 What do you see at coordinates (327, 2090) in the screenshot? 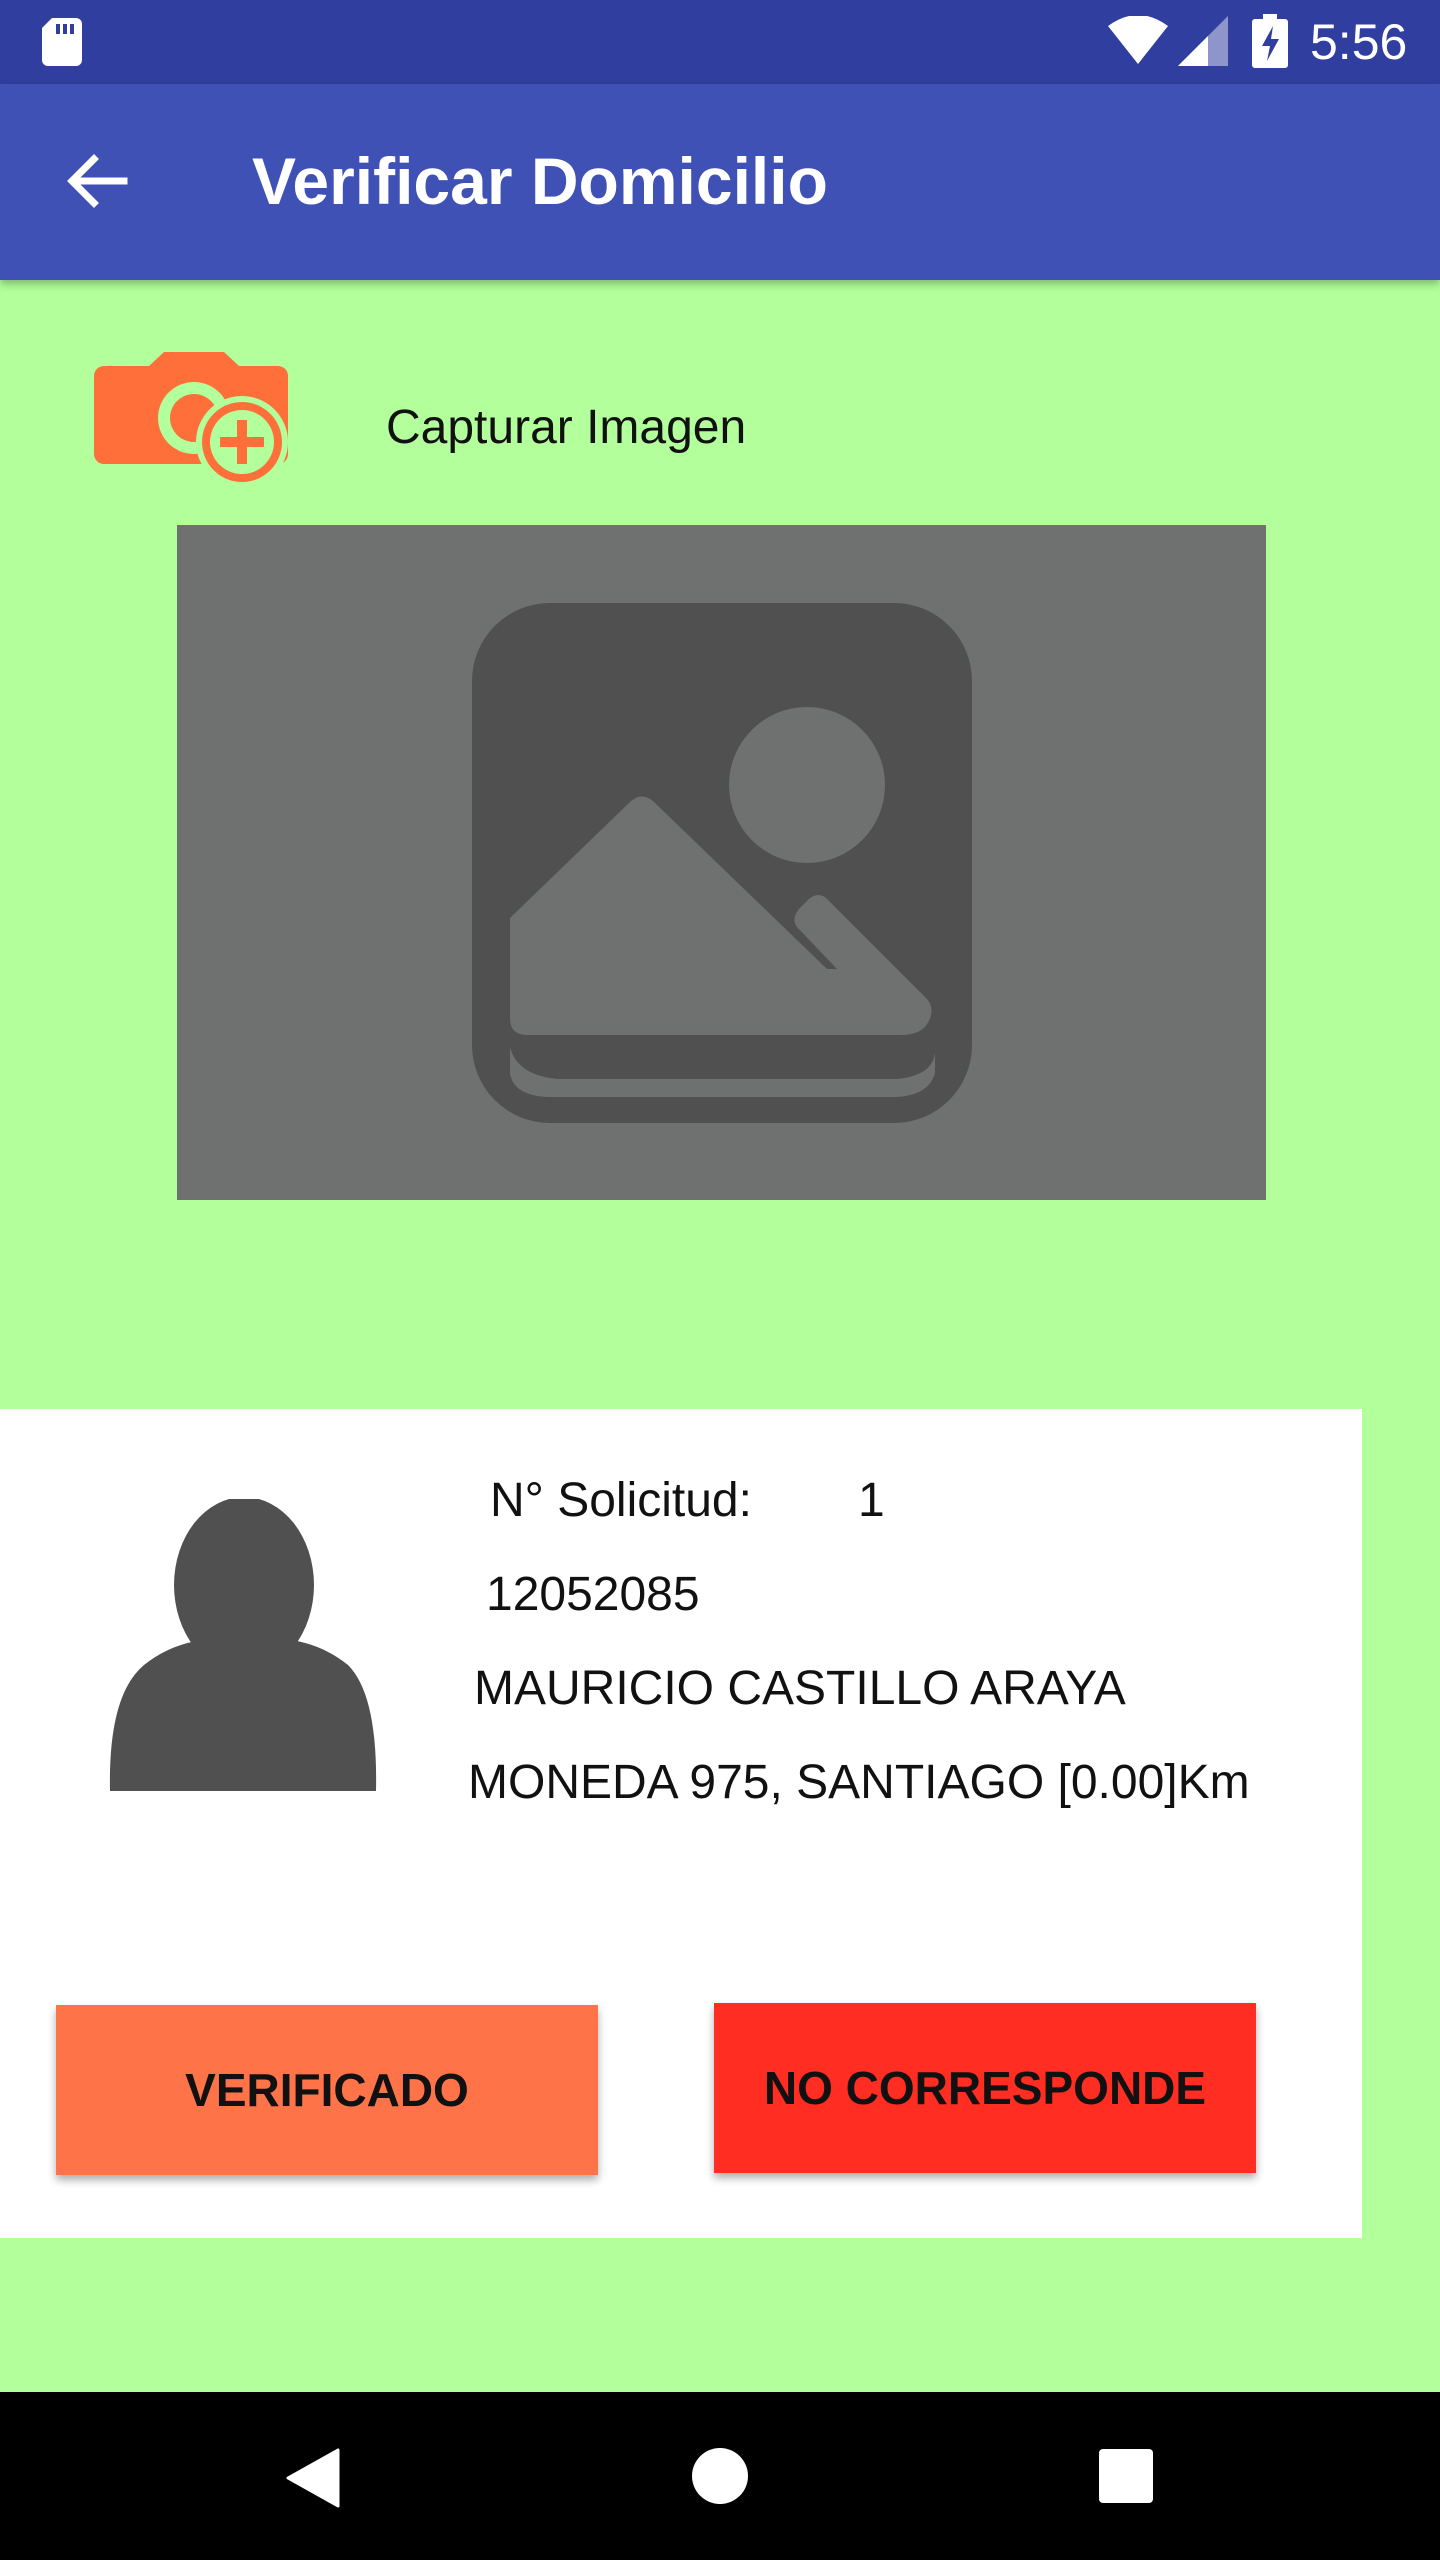
I see `verified-button: VERIFICADO` at bounding box center [327, 2090].